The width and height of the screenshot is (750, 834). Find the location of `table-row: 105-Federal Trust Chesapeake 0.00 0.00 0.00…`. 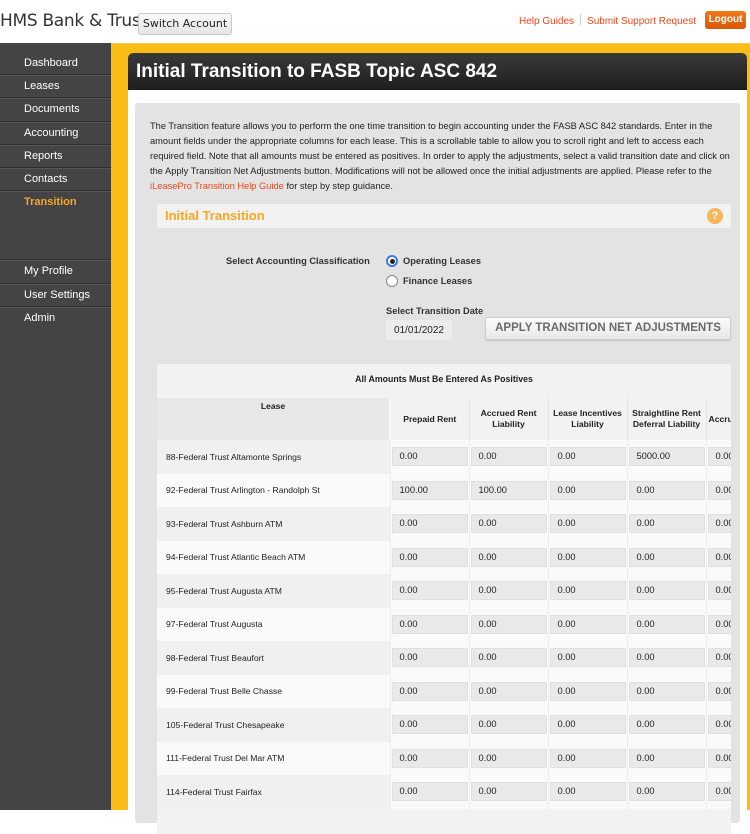

table-row: 105-Federal Trust Chesapeake 0.00 0.00 0.00… is located at coordinates (444, 725).